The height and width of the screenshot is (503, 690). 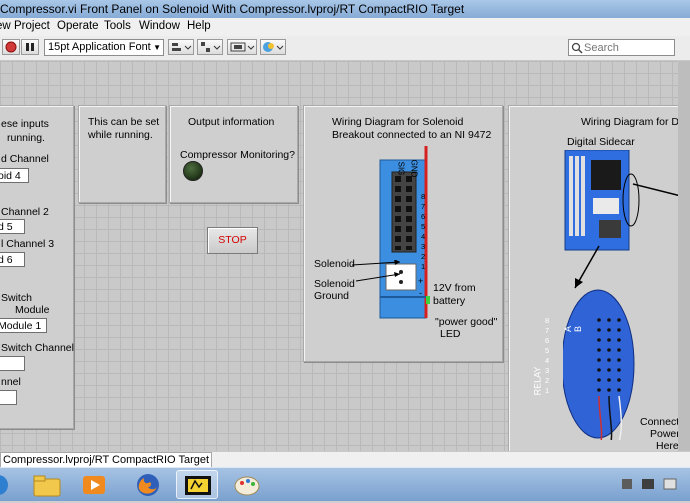 I want to click on output-info-title: Output information, so click(x=231, y=122).